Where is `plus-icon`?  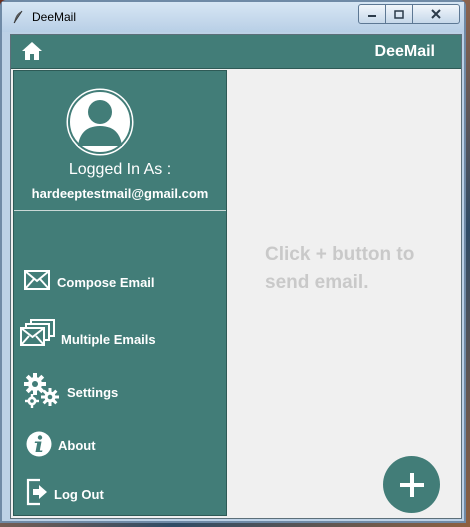 plus-icon is located at coordinates (411, 484).